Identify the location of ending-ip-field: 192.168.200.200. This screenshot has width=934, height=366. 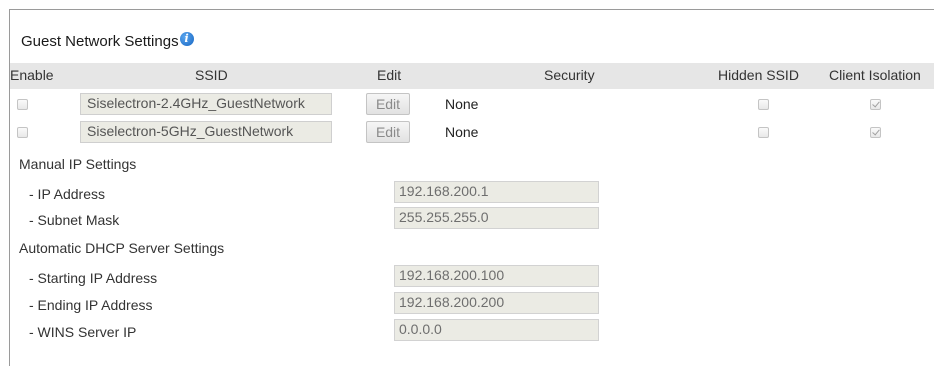
(496, 303).